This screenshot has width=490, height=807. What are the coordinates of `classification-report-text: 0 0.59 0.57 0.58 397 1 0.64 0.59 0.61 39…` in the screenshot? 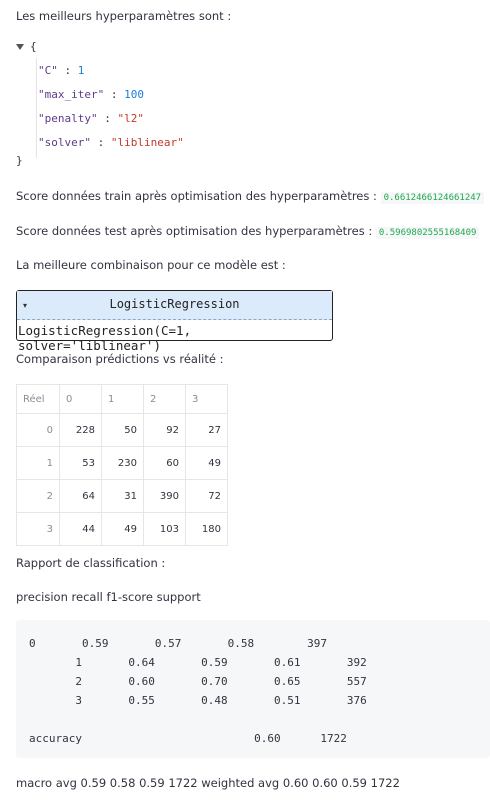 It's located at (198, 691).